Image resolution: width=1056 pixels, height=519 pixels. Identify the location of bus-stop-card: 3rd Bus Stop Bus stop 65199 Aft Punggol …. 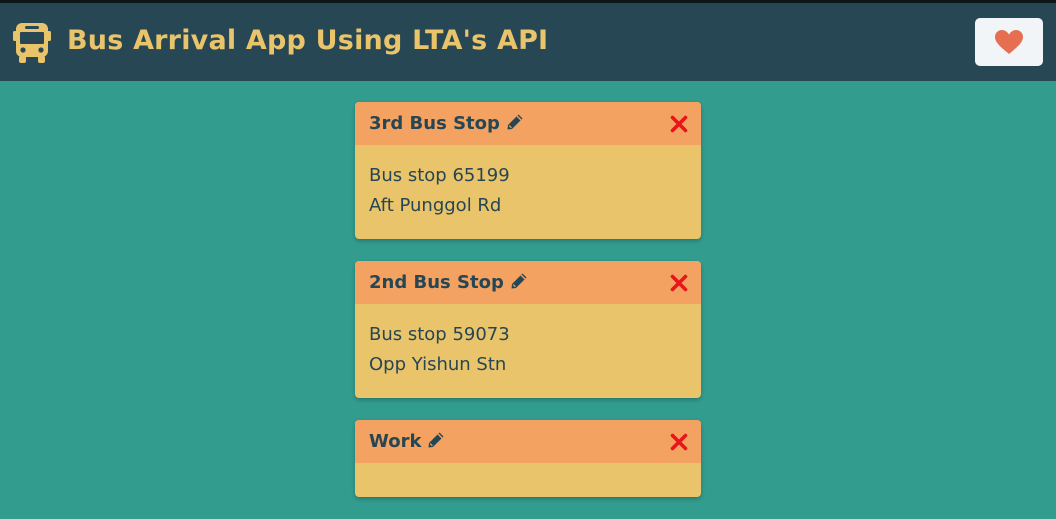
(528, 170).